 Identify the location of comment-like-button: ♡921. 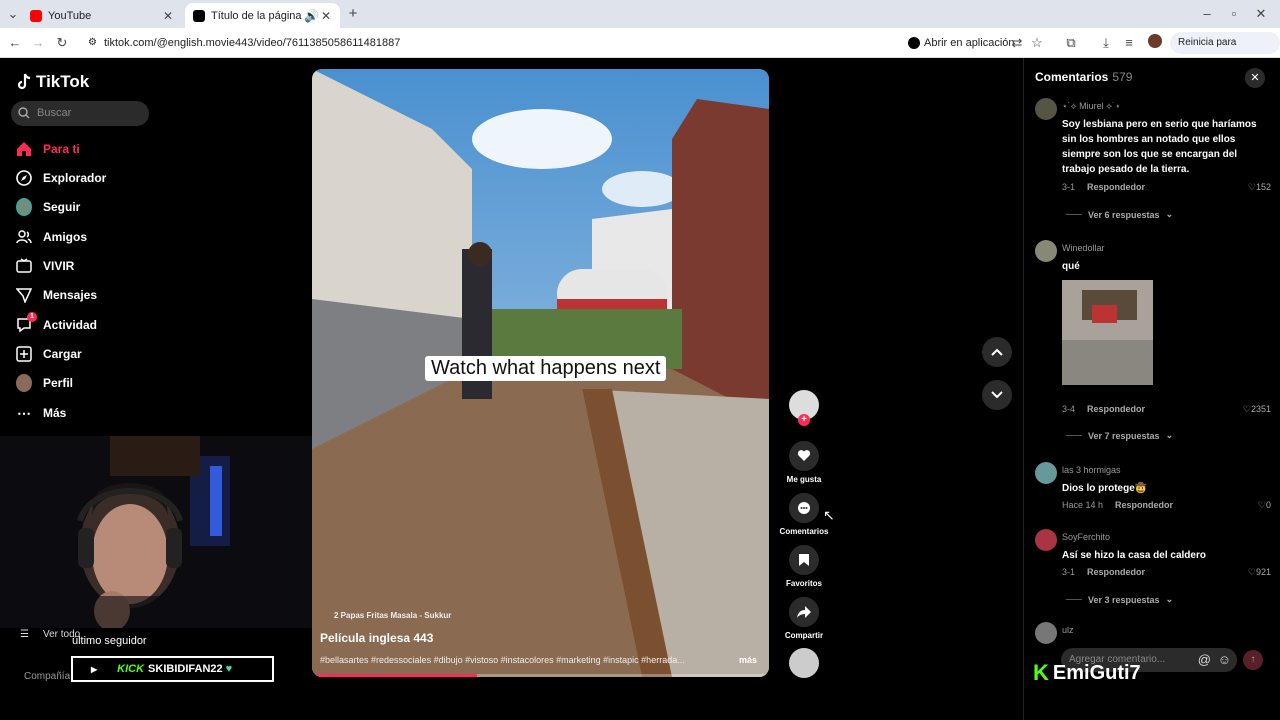
(1259, 572).